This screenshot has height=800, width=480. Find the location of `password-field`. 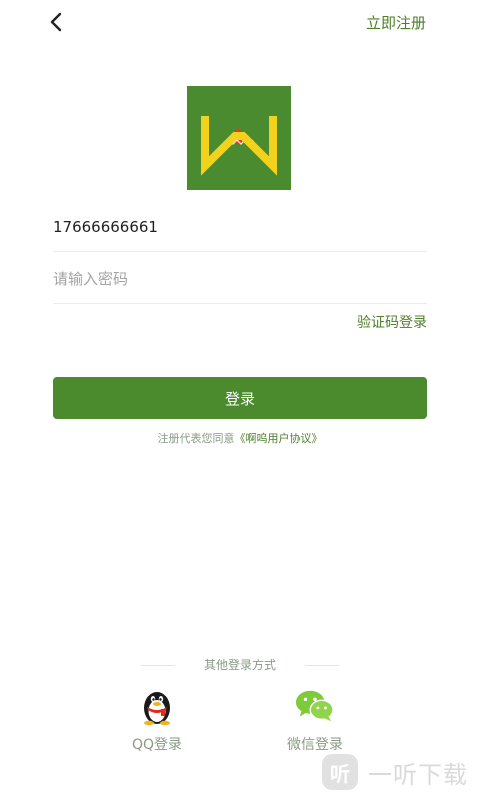

password-field is located at coordinates (240, 279).